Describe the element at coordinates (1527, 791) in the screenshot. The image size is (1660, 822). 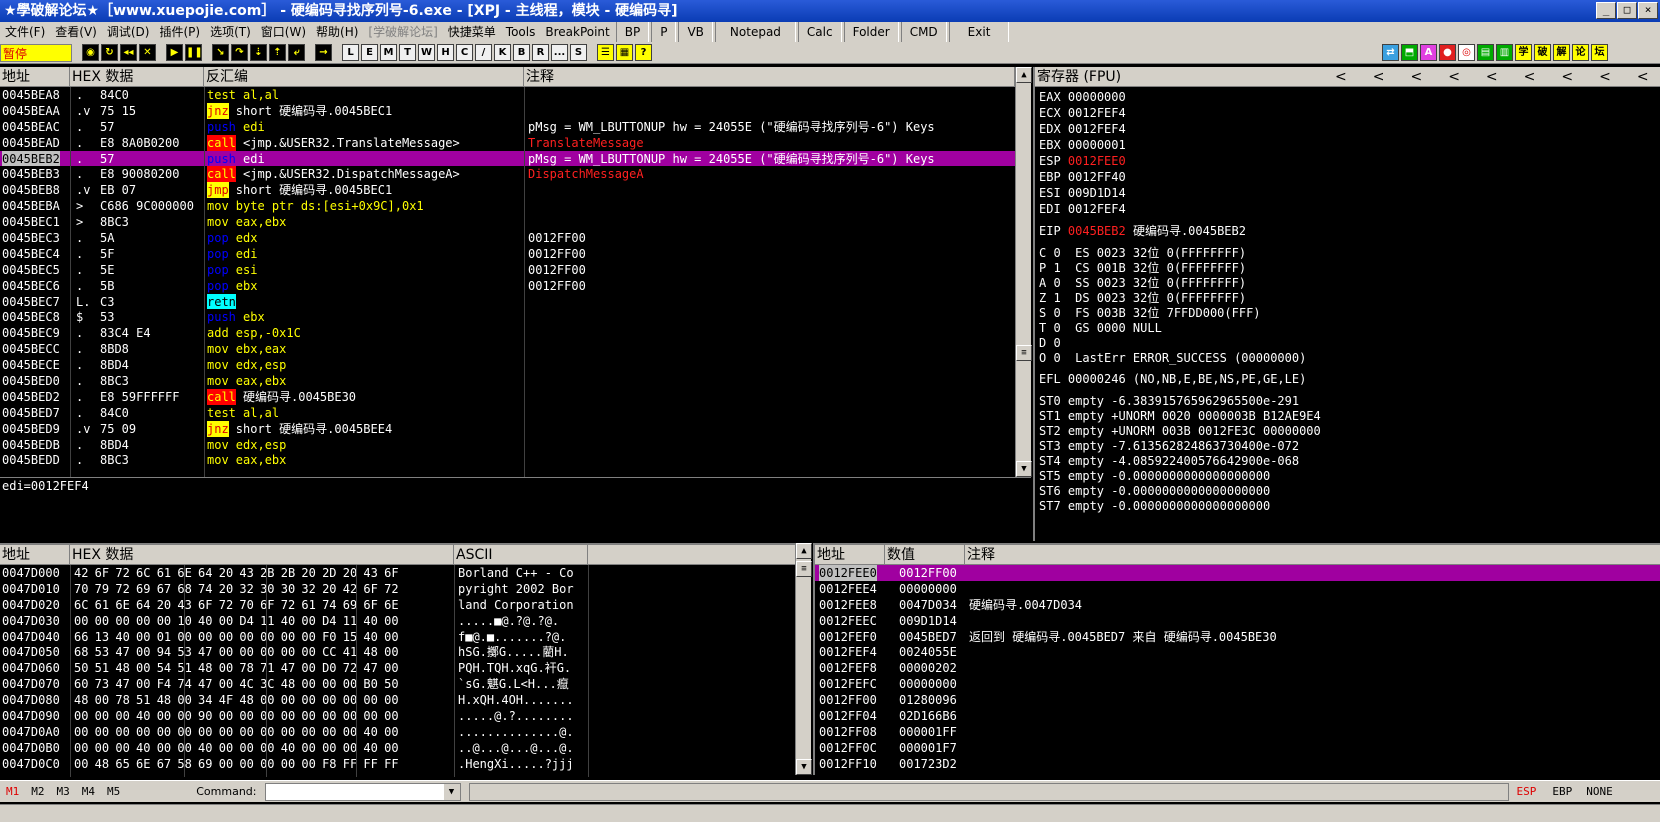
I see `status-esp: ESP` at that location.